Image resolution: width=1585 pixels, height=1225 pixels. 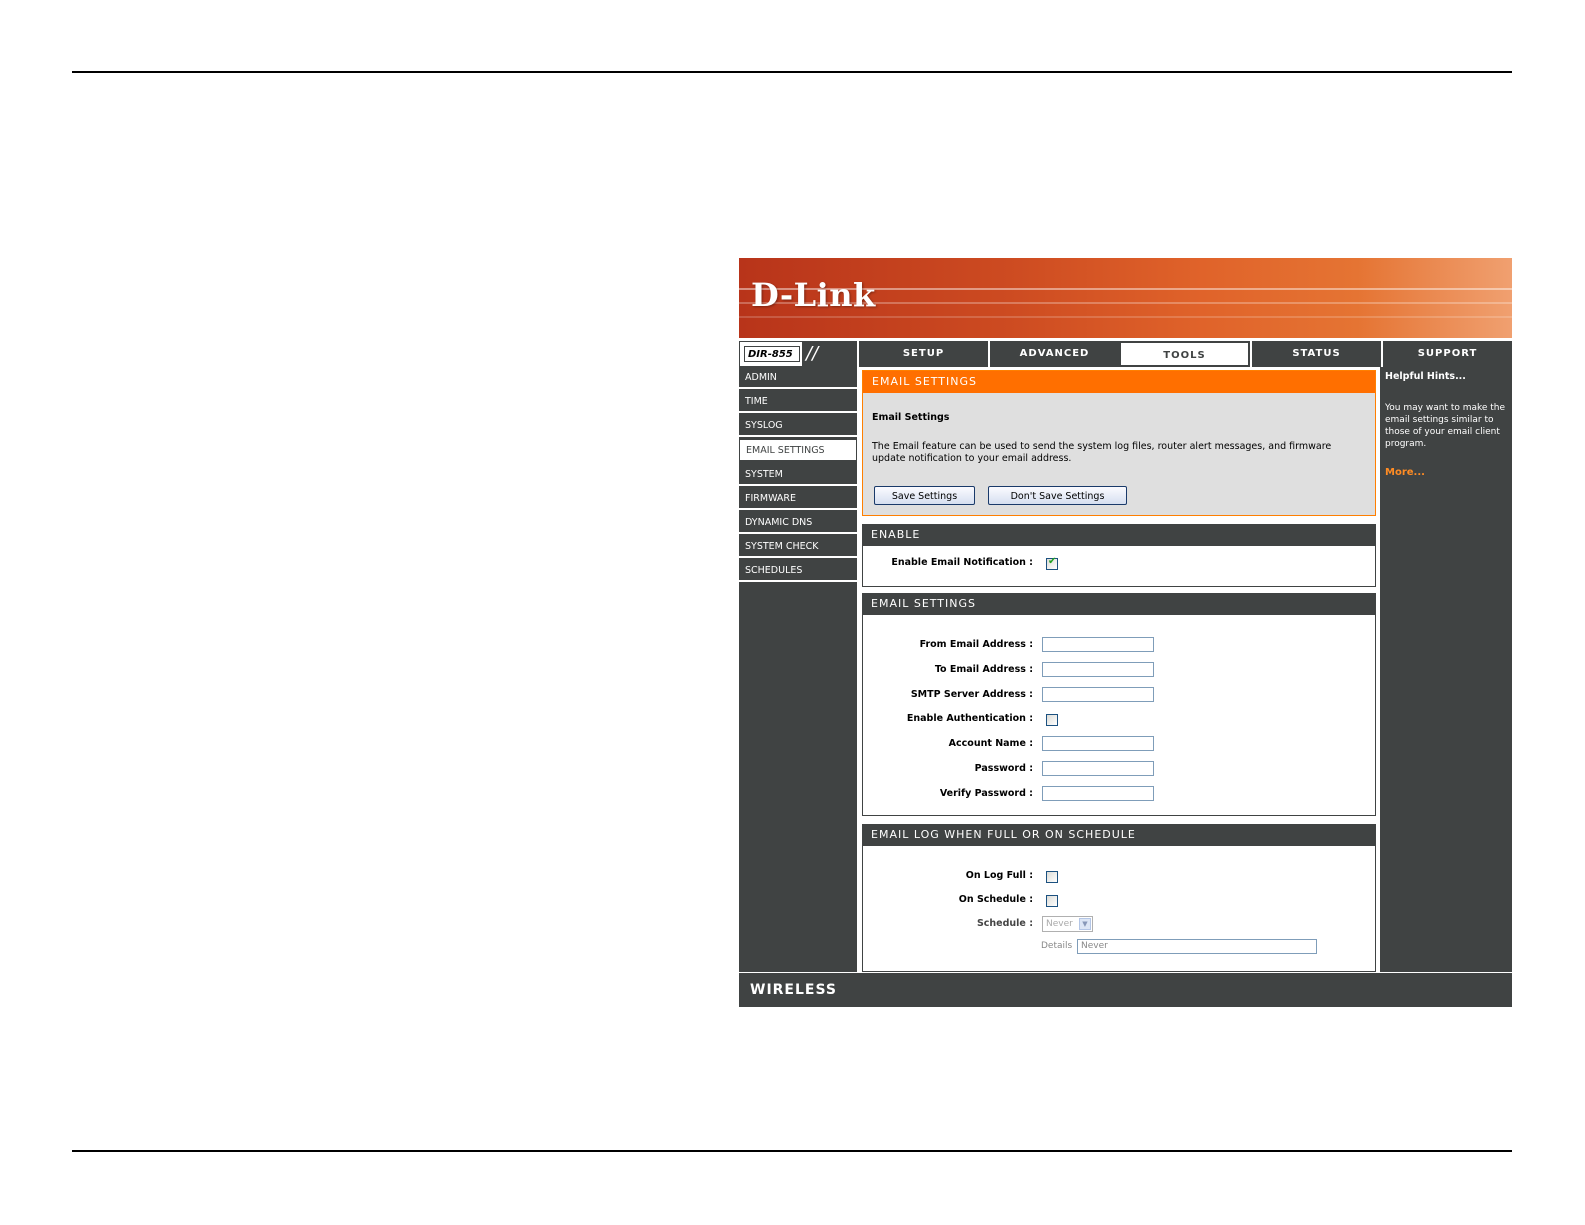 What do you see at coordinates (1059, 924) in the screenshot?
I see `schedule-select-value: Never` at bounding box center [1059, 924].